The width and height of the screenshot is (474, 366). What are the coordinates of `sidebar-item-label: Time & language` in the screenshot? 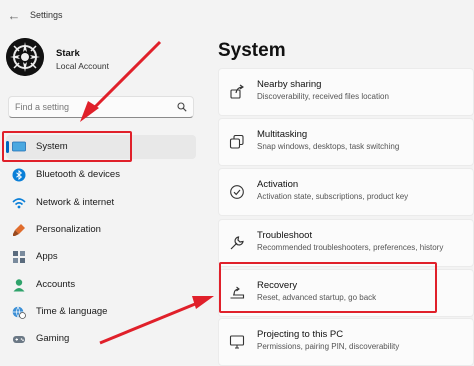 It's located at (72, 311).